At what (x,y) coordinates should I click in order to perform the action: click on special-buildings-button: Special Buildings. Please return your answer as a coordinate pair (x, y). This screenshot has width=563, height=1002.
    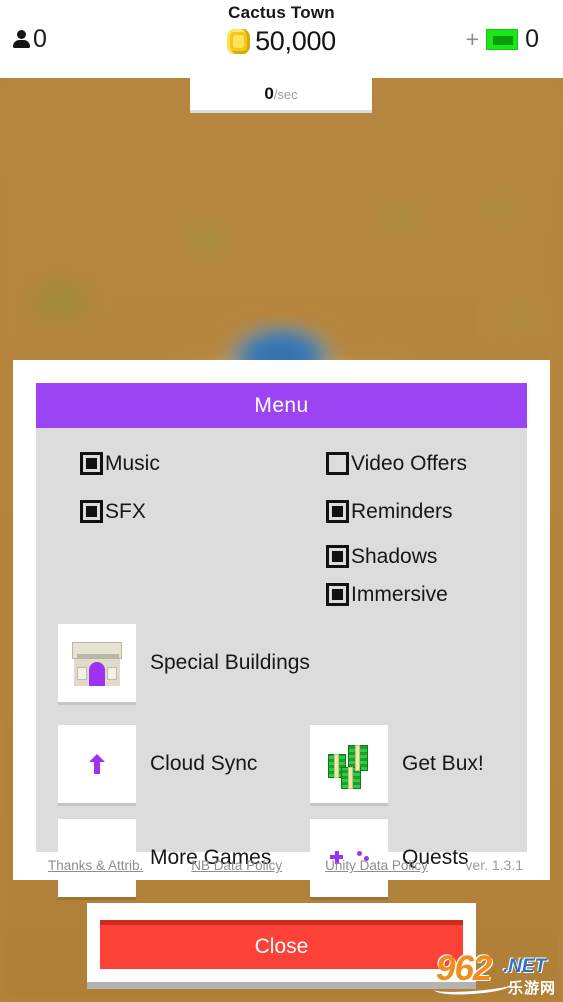
    Looking at the image, I should click on (184, 663).